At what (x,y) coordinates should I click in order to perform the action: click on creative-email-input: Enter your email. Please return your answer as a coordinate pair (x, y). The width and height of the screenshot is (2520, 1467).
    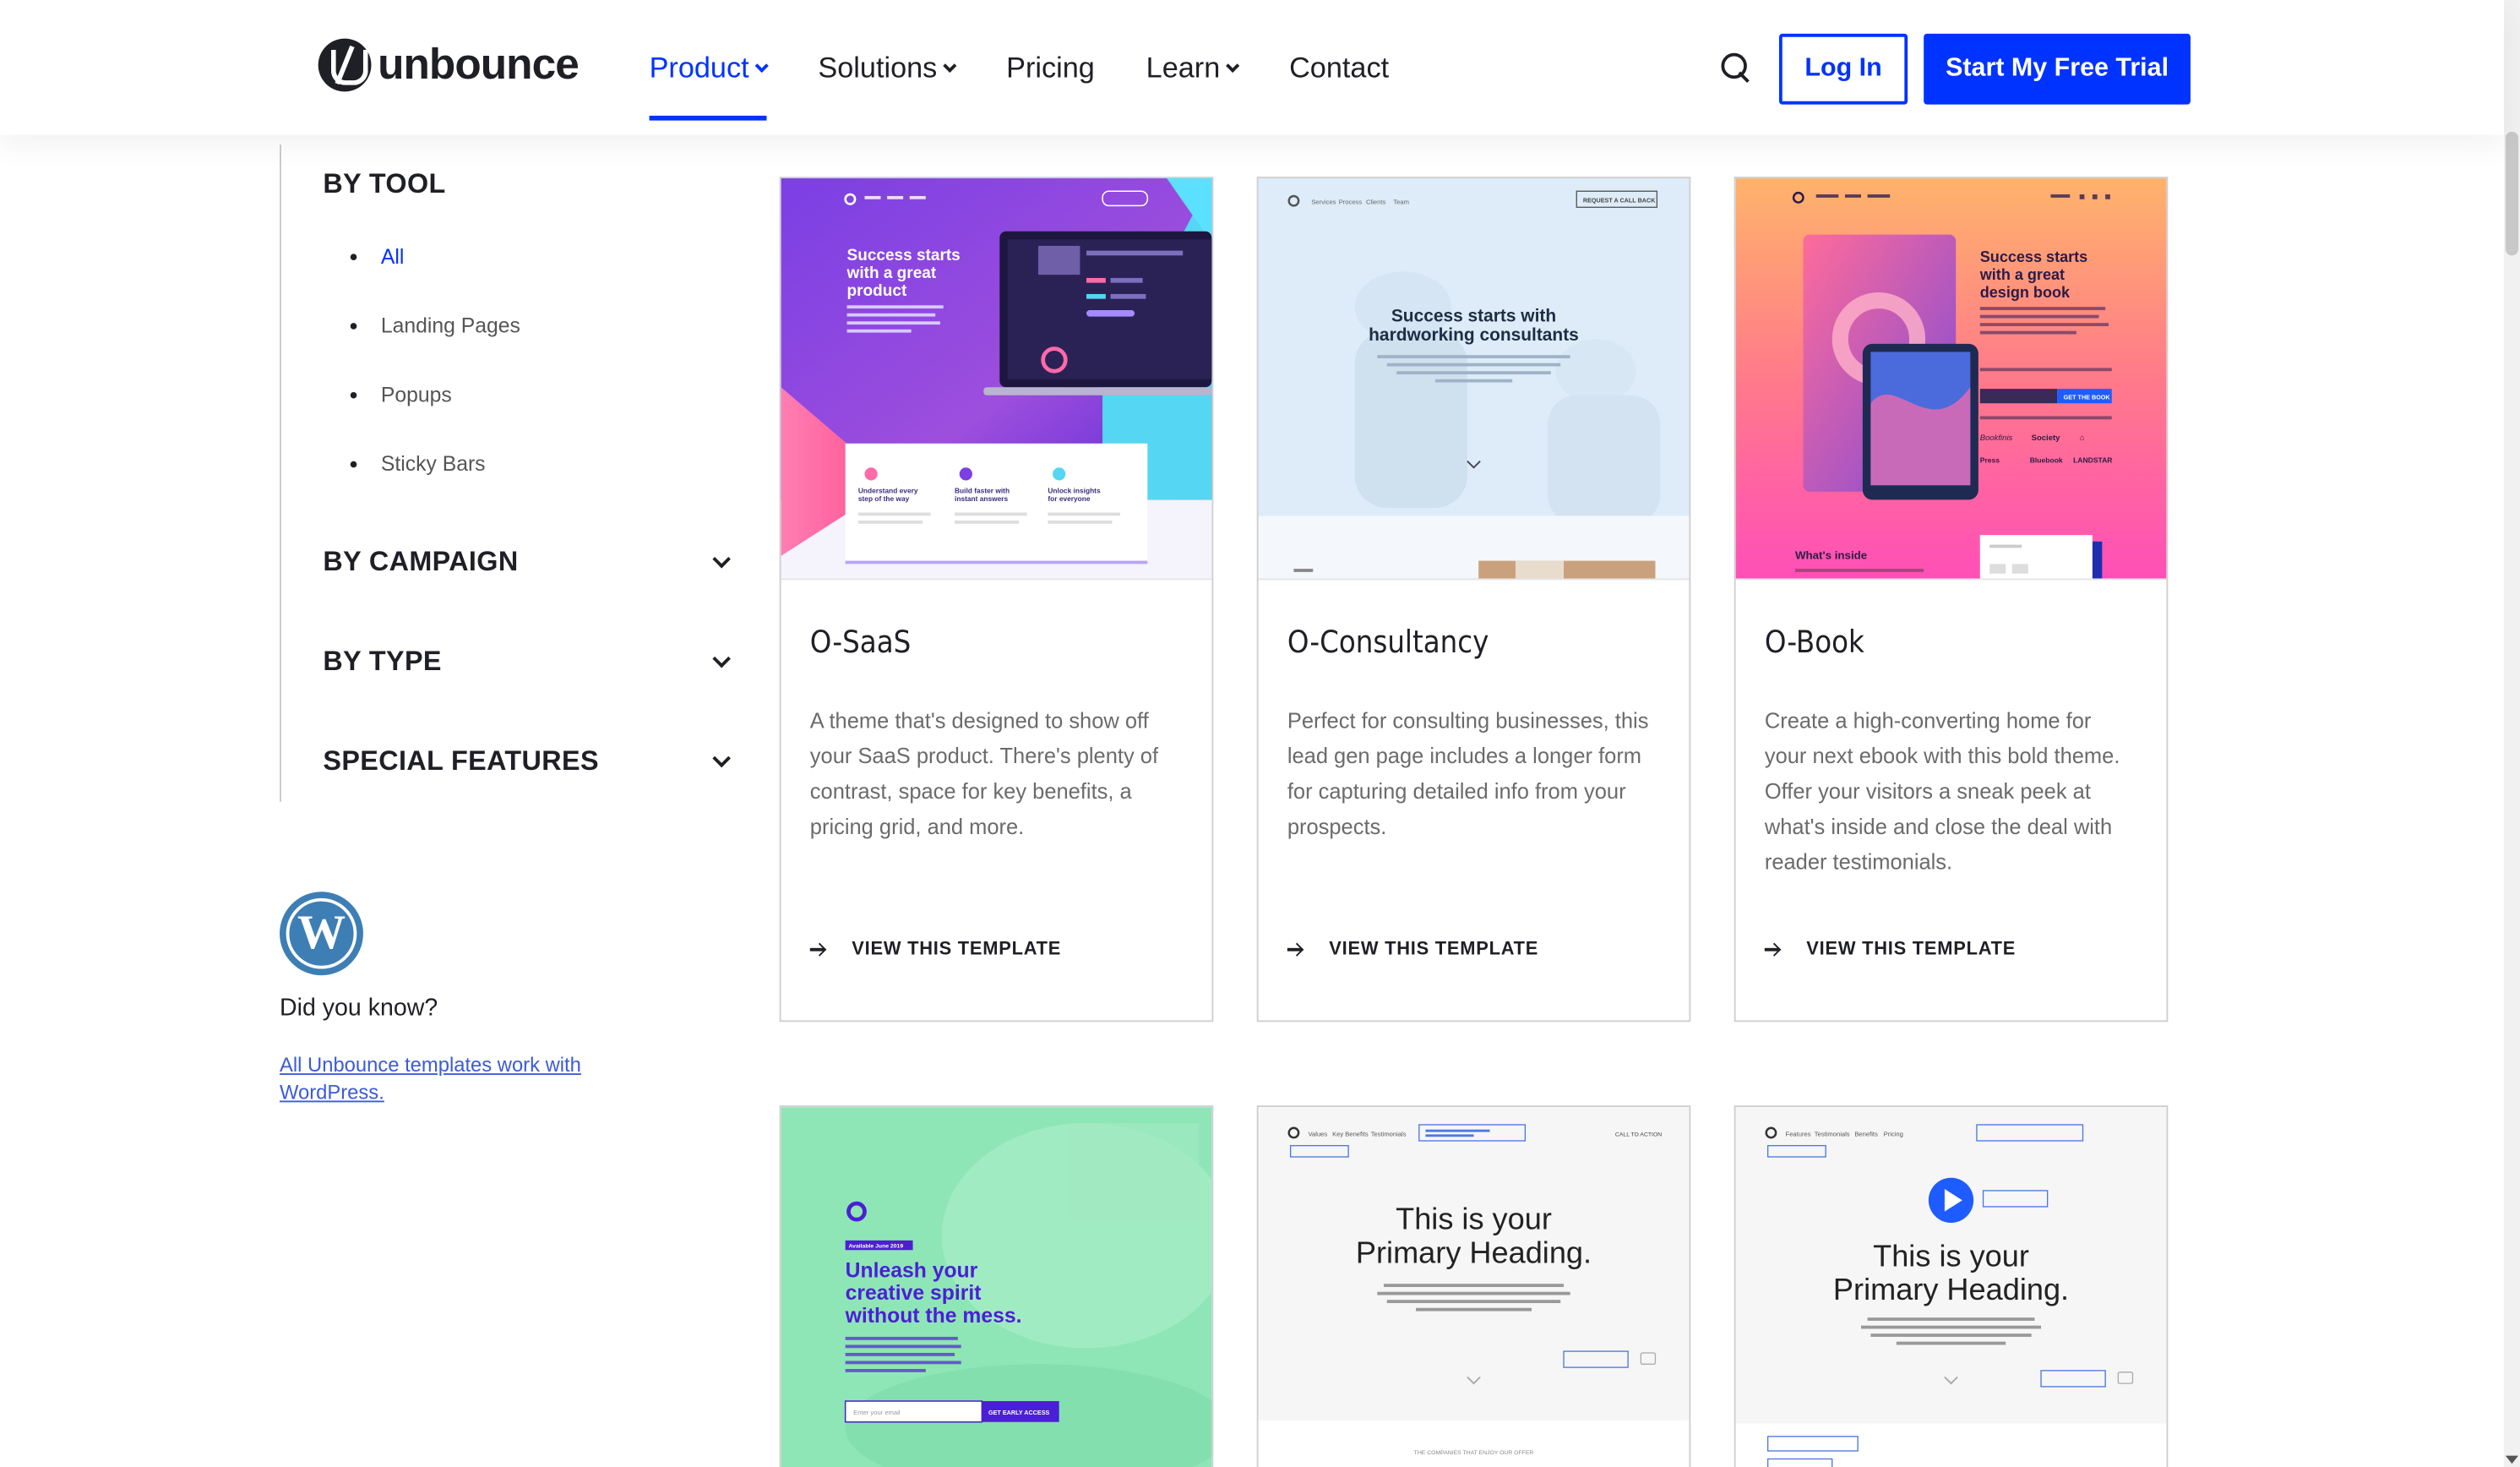
    Looking at the image, I should click on (877, 1412).